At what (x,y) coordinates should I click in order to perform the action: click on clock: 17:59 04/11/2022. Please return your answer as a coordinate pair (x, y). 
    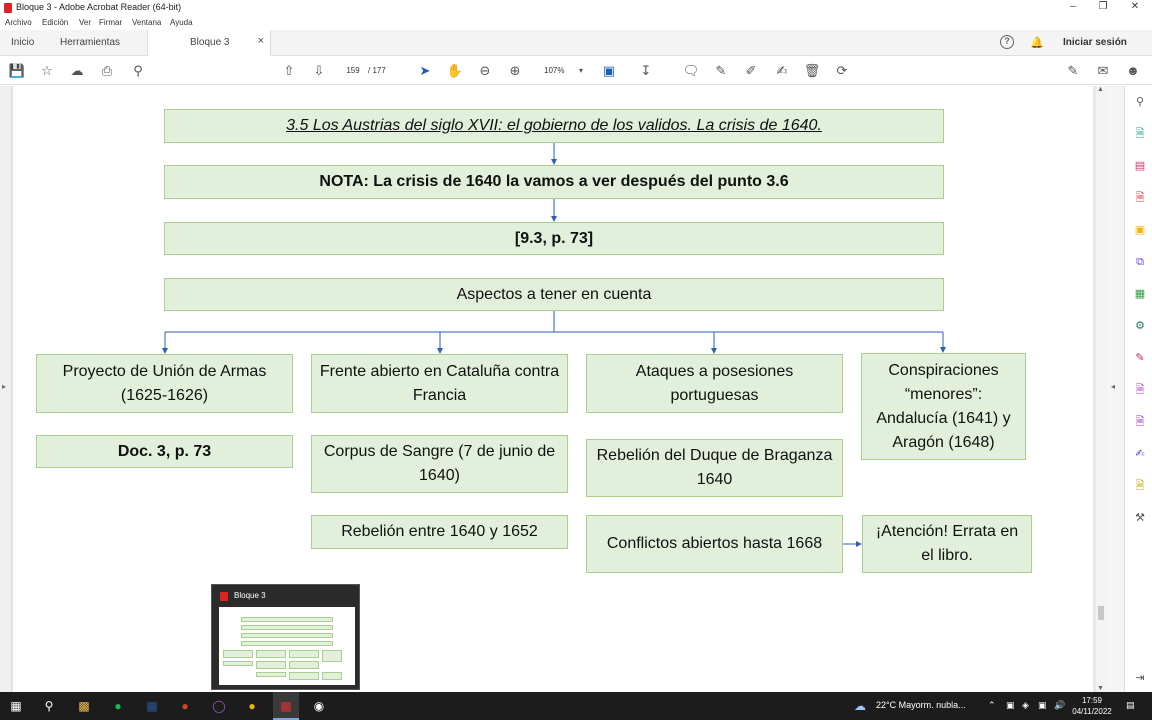
    Looking at the image, I should click on (1092, 706).